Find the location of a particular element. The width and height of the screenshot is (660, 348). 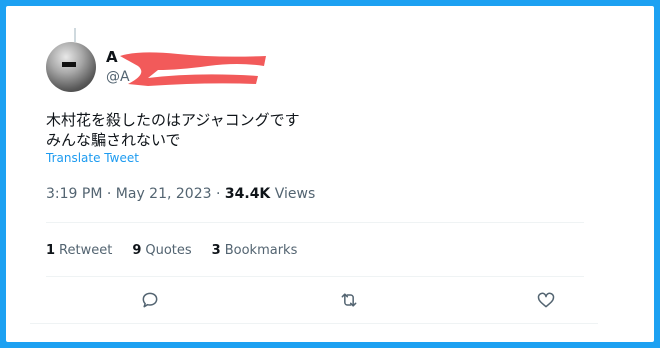

tweet-text: 木村花を殺したのはアジャコングです みんな騙されないで is located at coordinates (173, 130).